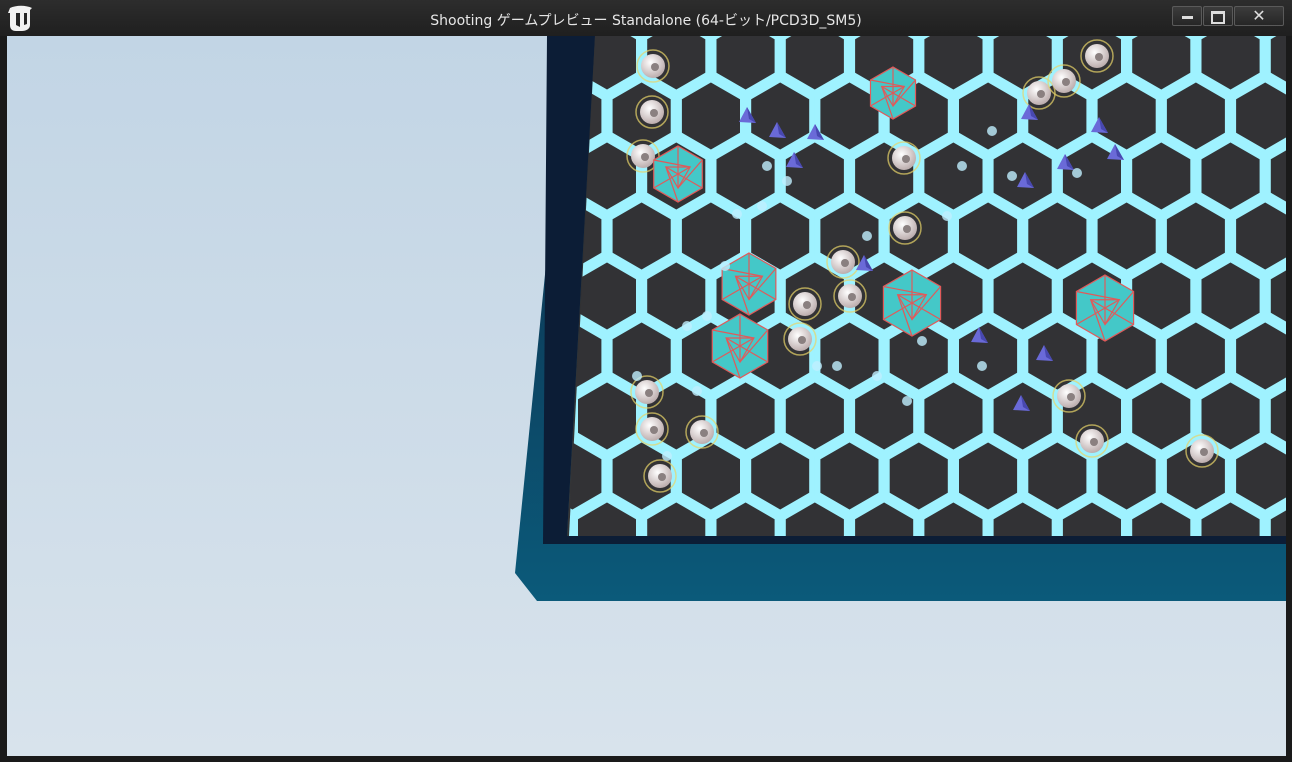  I want to click on minimize-button, so click(1187, 16).